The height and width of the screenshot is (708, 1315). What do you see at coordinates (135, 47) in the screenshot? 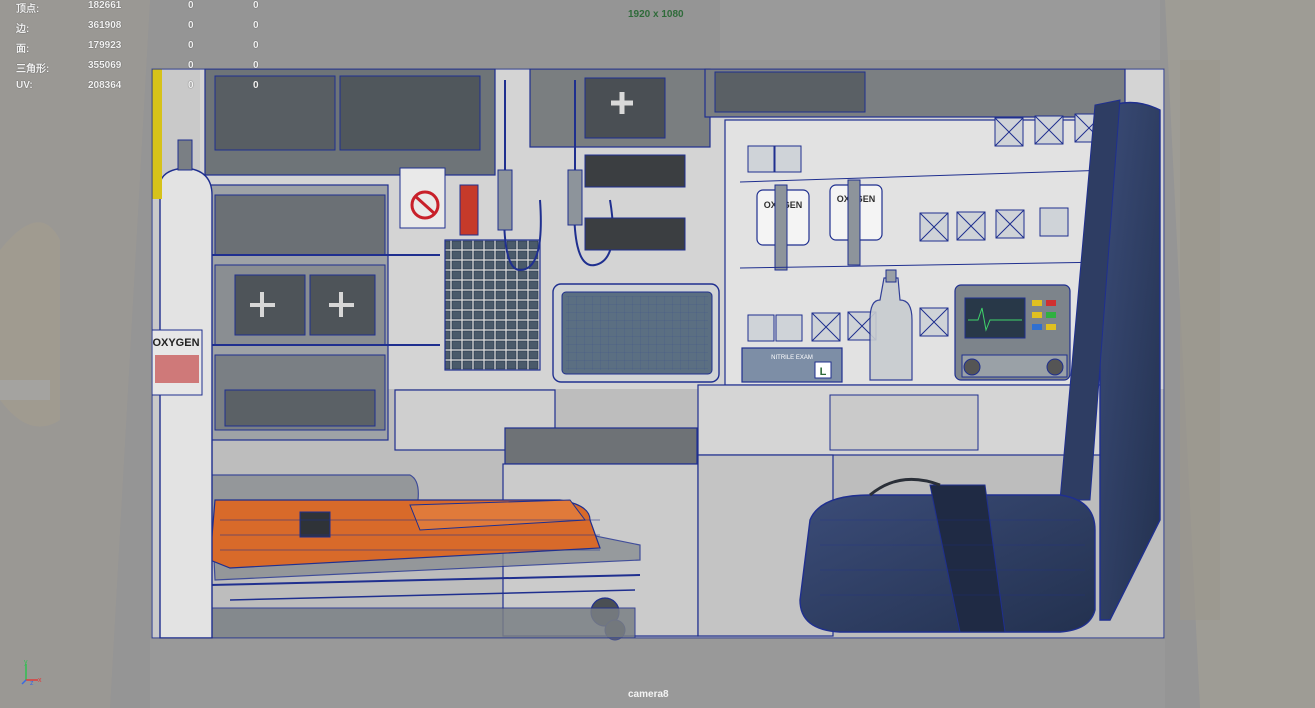
I see `hud-row-faces: 面: 179923 0 0` at bounding box center [135, 47].